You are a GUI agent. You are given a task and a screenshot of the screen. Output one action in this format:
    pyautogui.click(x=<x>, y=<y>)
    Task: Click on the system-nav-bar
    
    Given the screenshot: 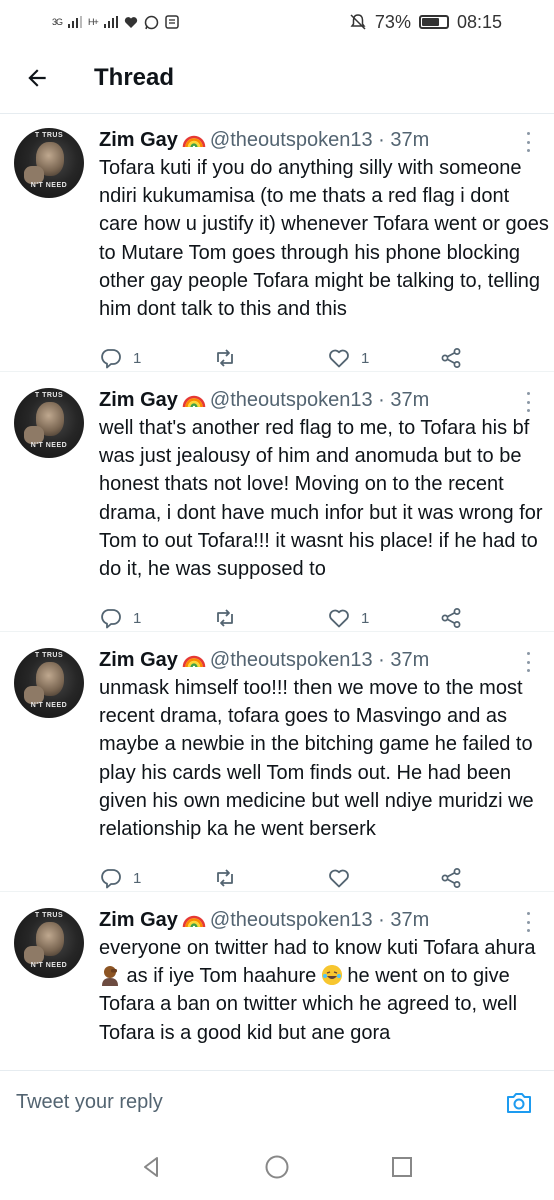 What is the action you would take?
    pyautogui.click(x=277, y=1167)
    